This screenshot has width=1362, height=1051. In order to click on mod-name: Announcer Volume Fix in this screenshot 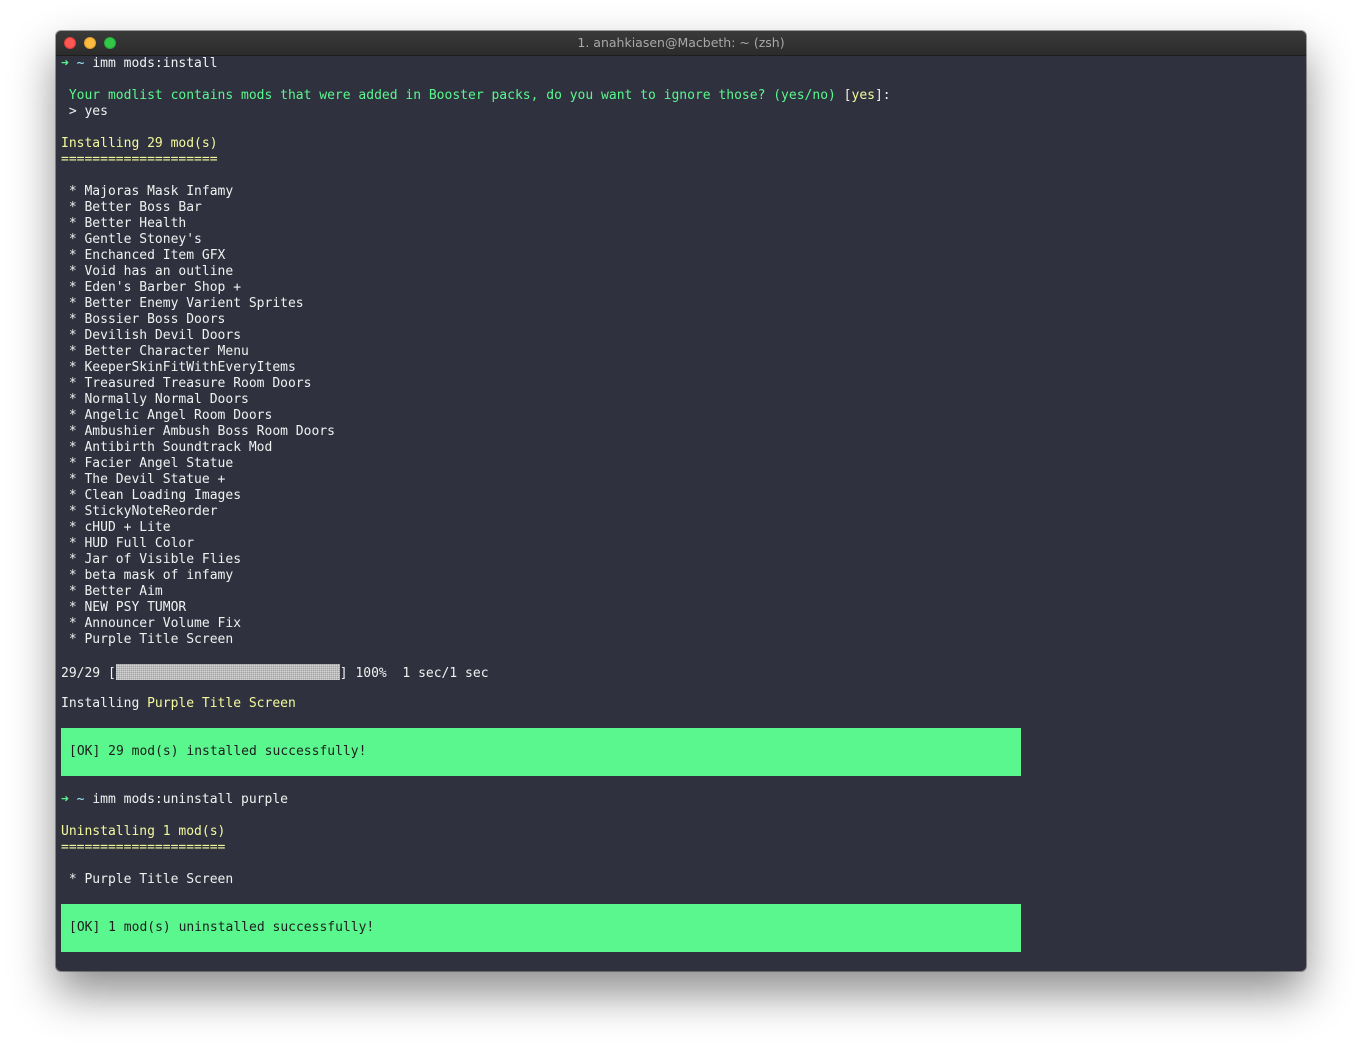, I will do `click(163, 623)`.